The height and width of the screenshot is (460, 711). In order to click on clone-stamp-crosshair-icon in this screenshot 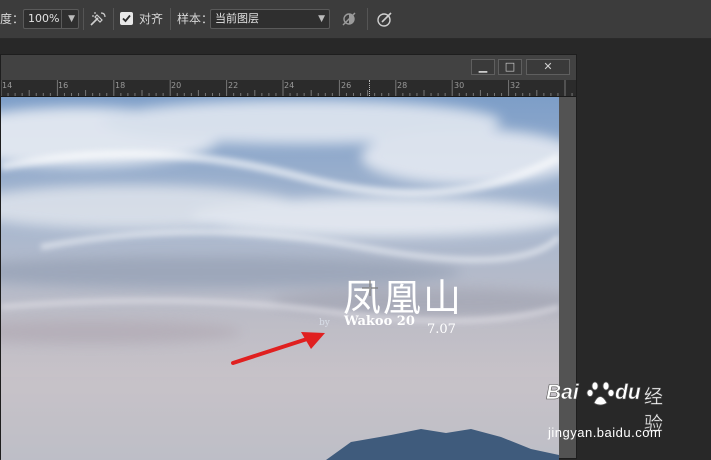, I will do `click(370, 288)`.